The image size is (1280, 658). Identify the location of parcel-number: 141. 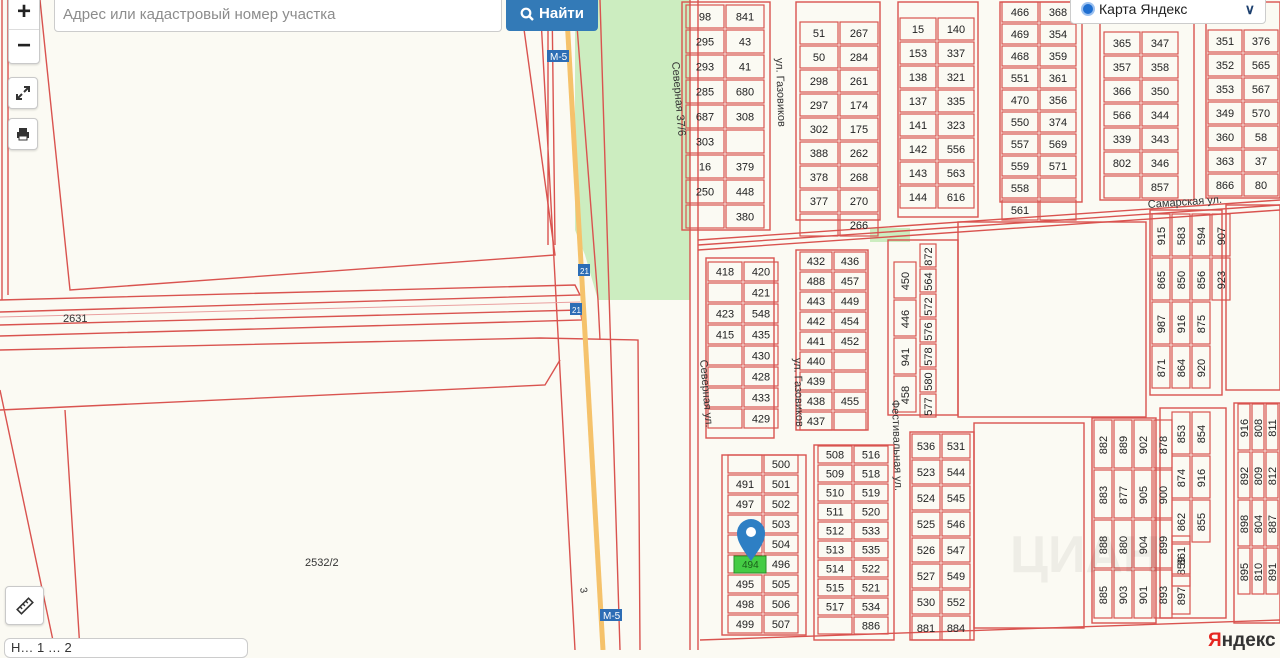
(918, 126).